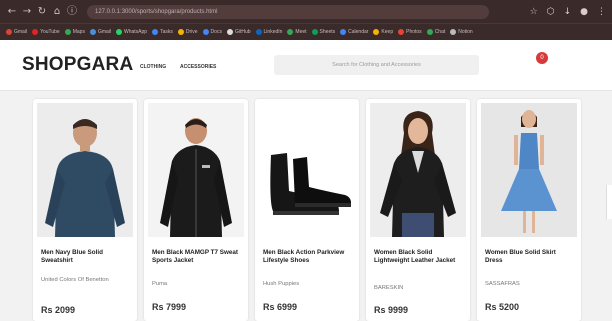 The image size is (612, 321). What do you see at coordinates (609, 202) in the screenshot?
I see `next-card-edge` at bounding box center [609, 202].